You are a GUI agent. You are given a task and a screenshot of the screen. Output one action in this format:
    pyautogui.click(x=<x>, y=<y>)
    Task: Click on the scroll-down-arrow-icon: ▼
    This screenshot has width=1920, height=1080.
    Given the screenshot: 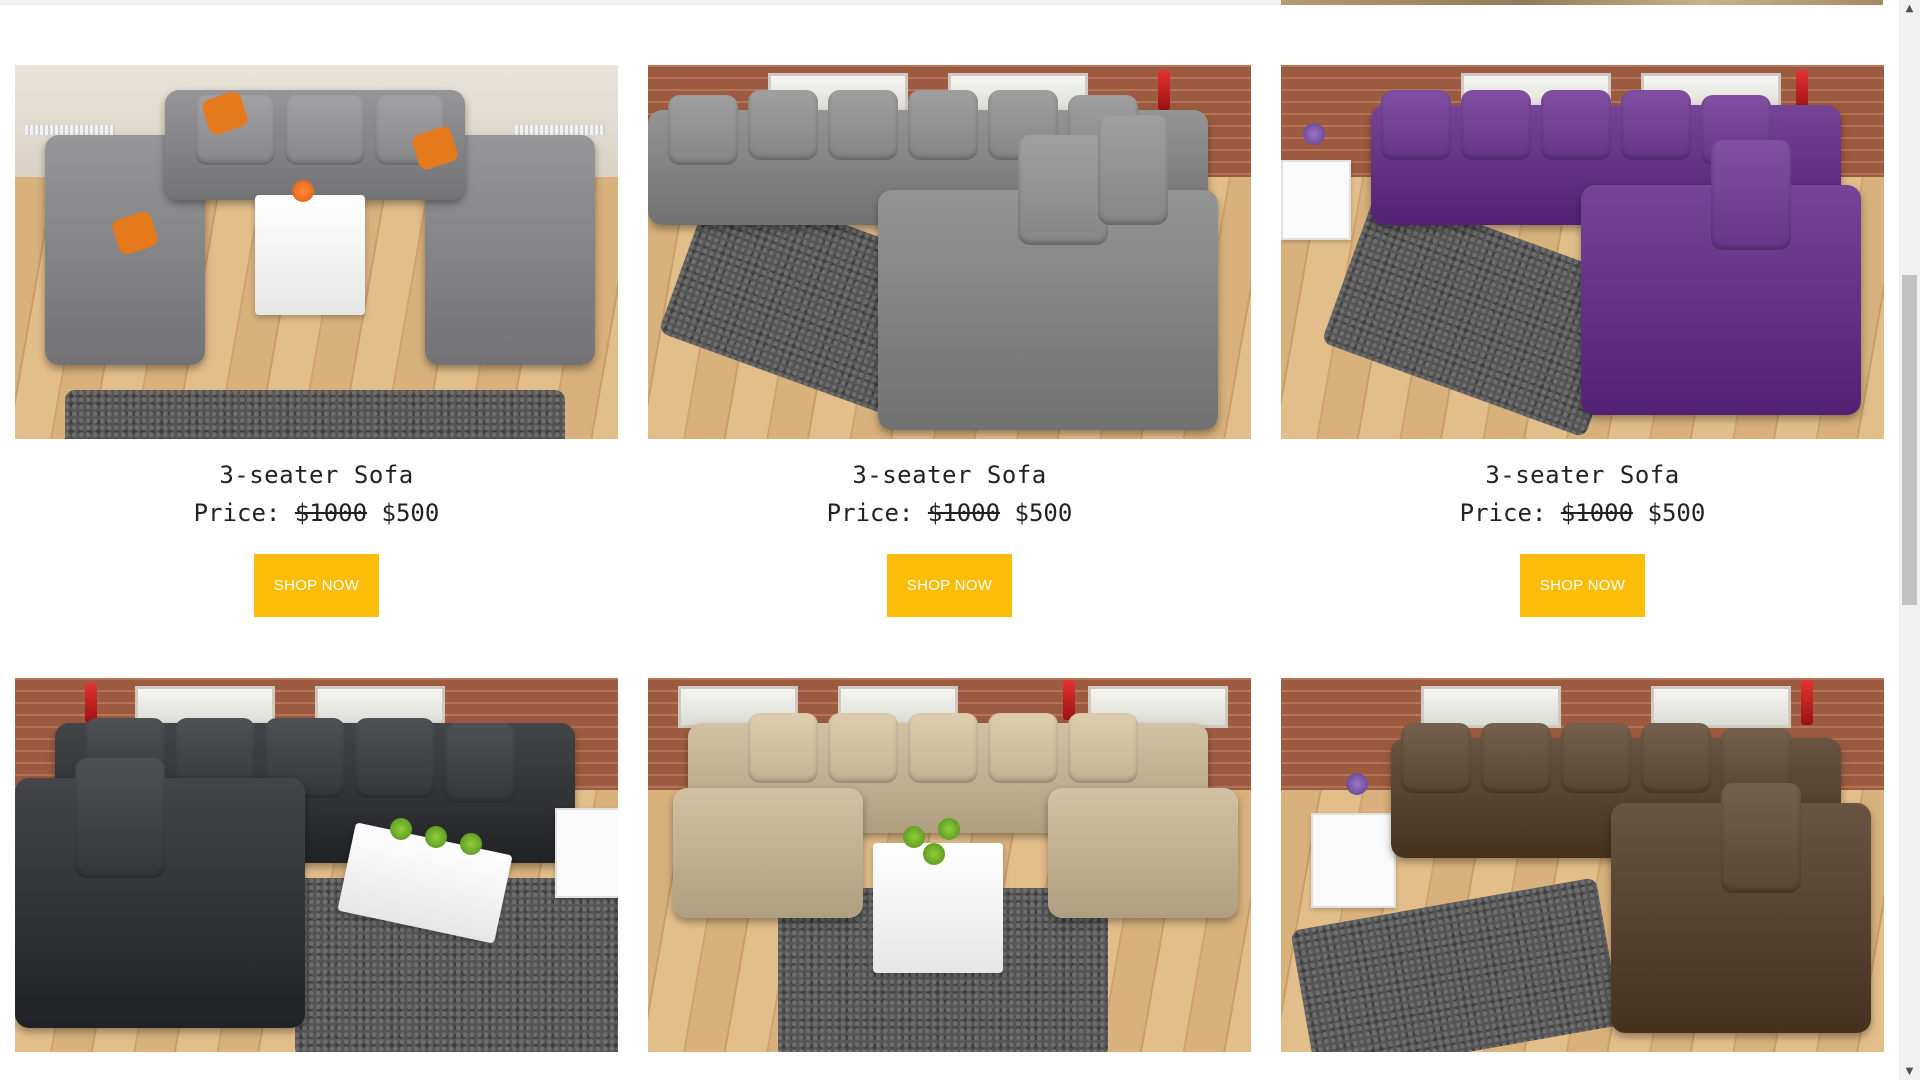 What is the action you would take?
    pyautogui.click(x=1909, y=1071)
    